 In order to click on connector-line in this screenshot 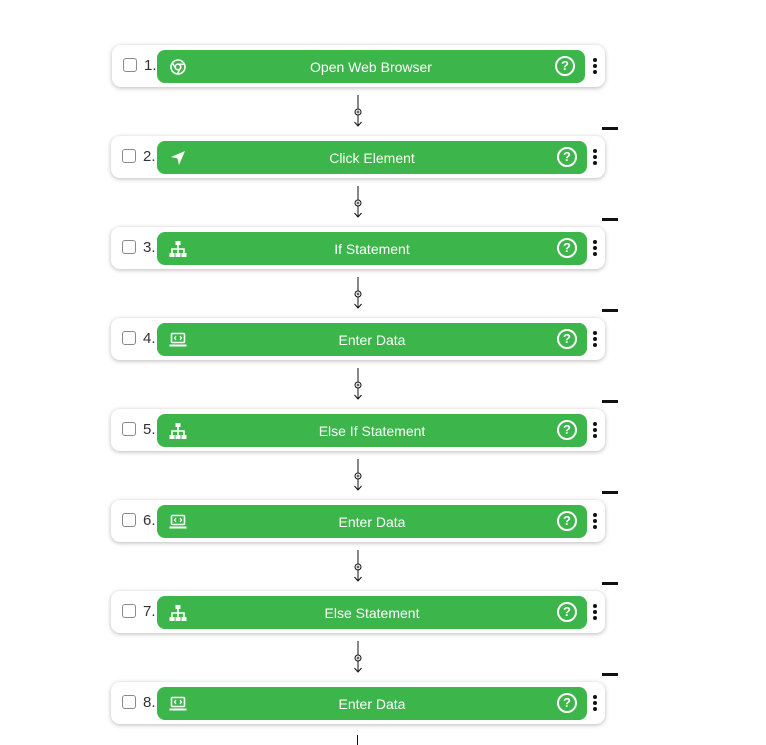, I will do `click(357, 740)`.